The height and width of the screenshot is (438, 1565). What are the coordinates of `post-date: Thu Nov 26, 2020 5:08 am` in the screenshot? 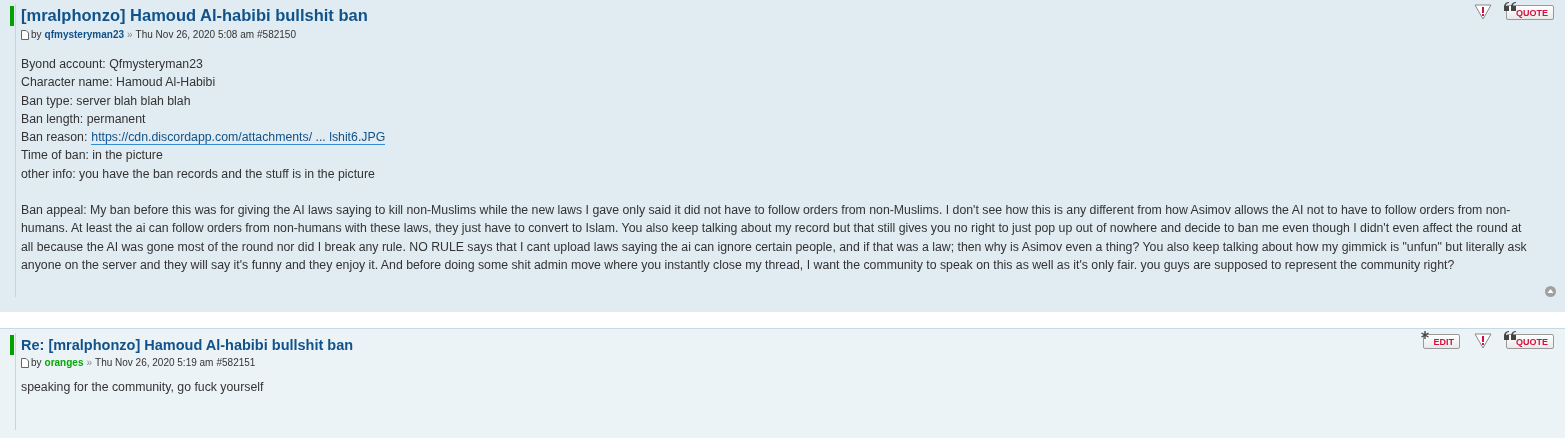 It's located at (195, 34).